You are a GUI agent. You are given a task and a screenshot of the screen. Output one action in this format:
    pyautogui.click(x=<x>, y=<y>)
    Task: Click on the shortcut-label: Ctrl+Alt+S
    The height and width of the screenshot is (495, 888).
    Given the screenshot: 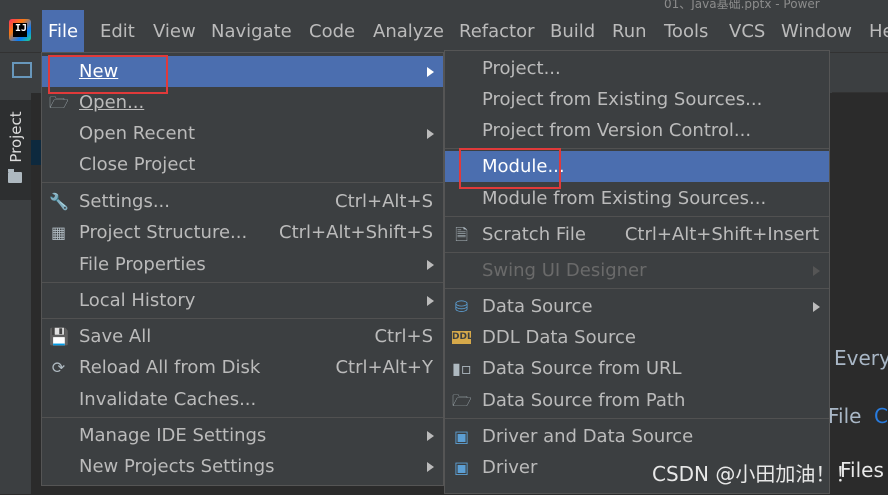 What is the action you would take?
    pyautogui.click(x=384, y=201)
    